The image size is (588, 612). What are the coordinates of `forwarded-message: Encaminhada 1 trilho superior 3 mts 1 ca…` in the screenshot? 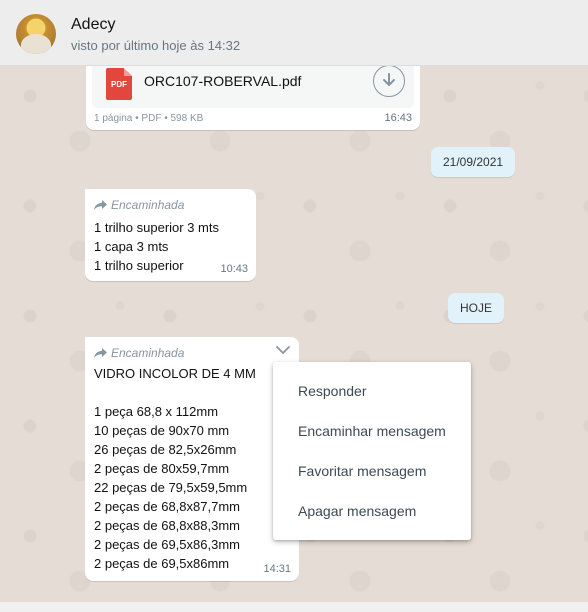 It's located at (170, 235).